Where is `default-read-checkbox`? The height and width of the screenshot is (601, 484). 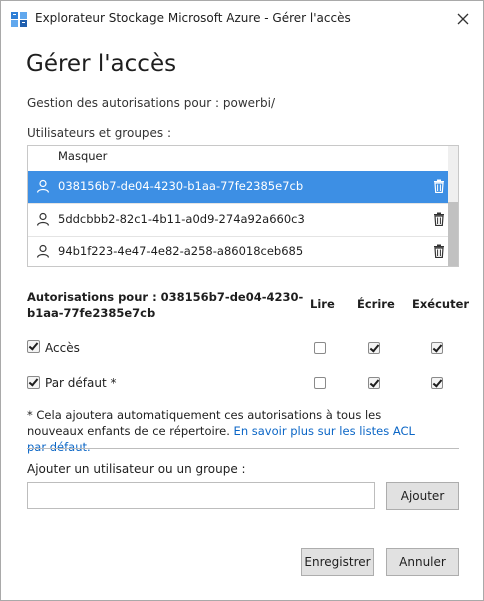 default-read-checkbox is located at coordinates (320, 383).